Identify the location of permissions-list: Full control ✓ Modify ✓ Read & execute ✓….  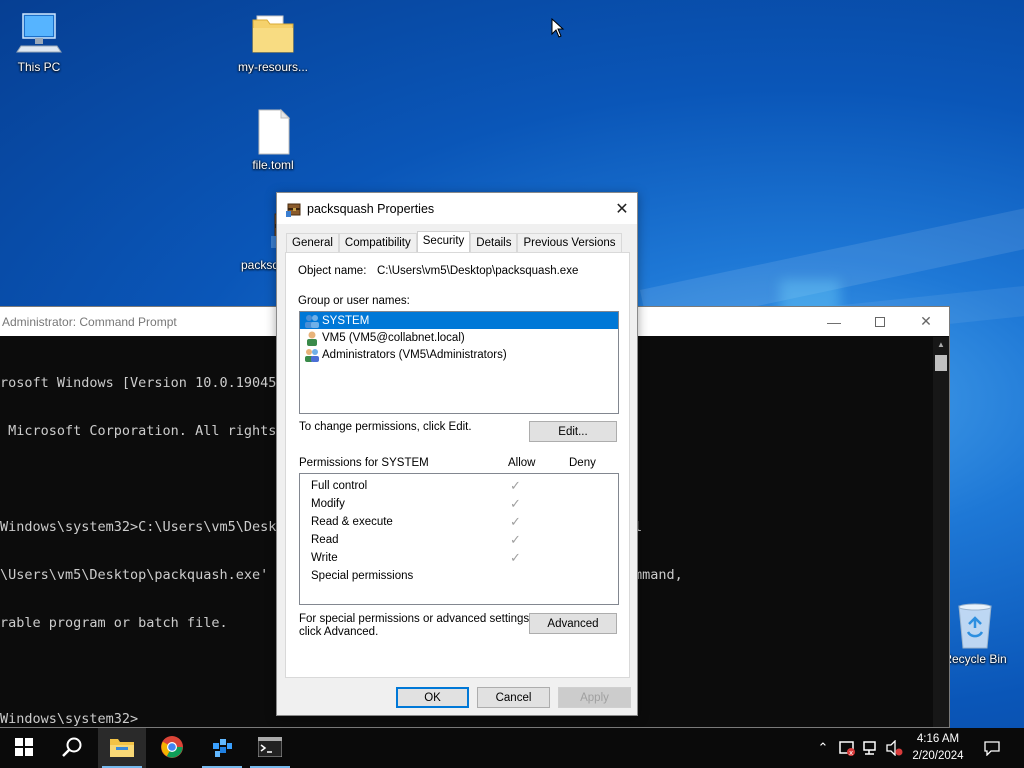
(459, 539).